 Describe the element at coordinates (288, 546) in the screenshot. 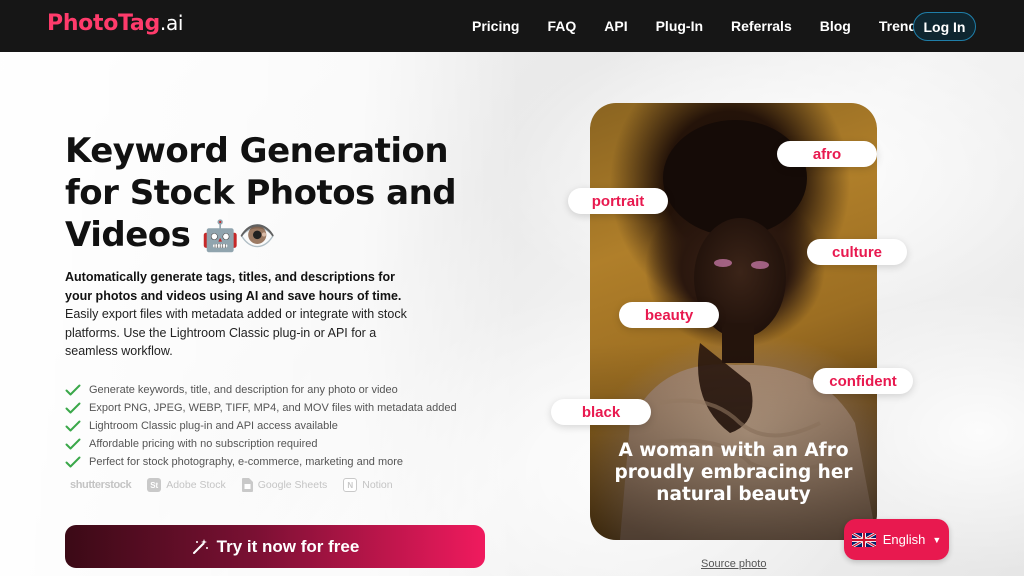

I see `try-free-label: Try it now for free` at that location.